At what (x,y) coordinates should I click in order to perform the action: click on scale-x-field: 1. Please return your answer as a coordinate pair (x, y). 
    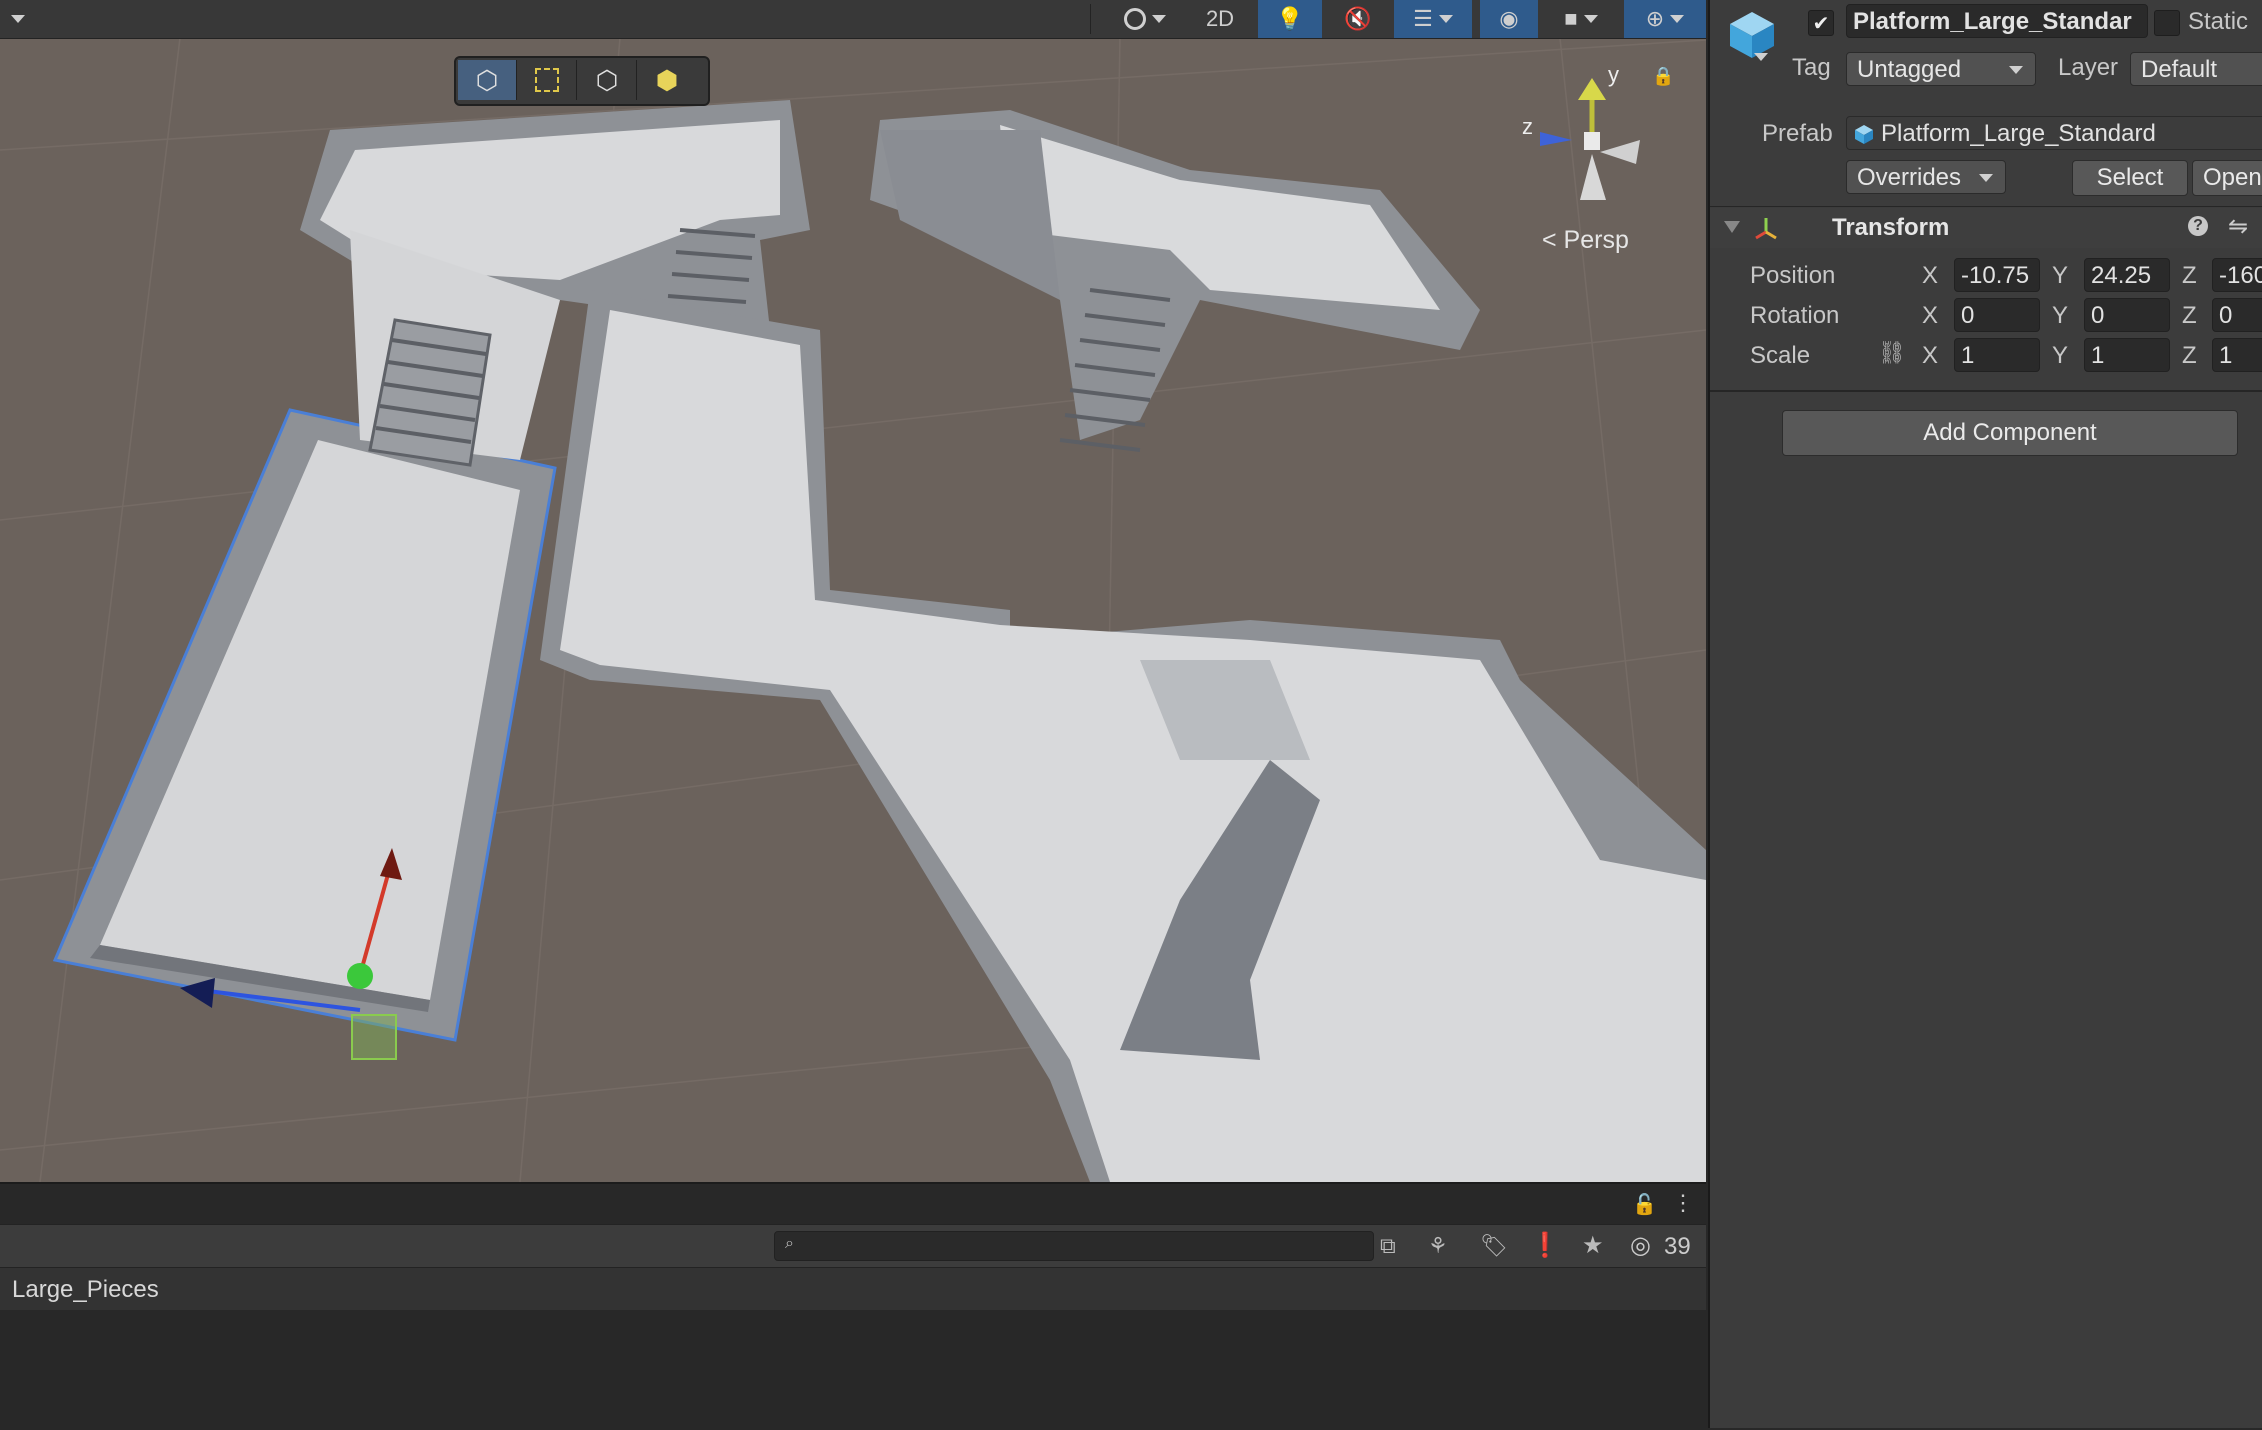
    Looking at the image, I should click on (1997, 355).